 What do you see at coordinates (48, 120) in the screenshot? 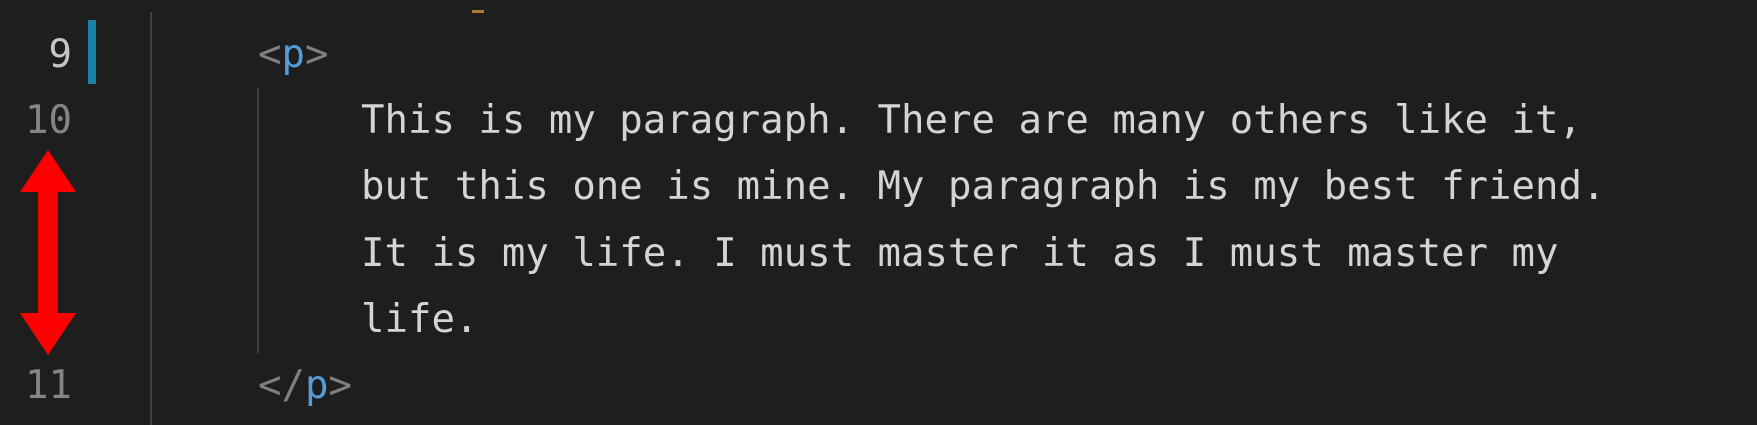
I see `line-number-10: 10` at bounding box center [48, 120].